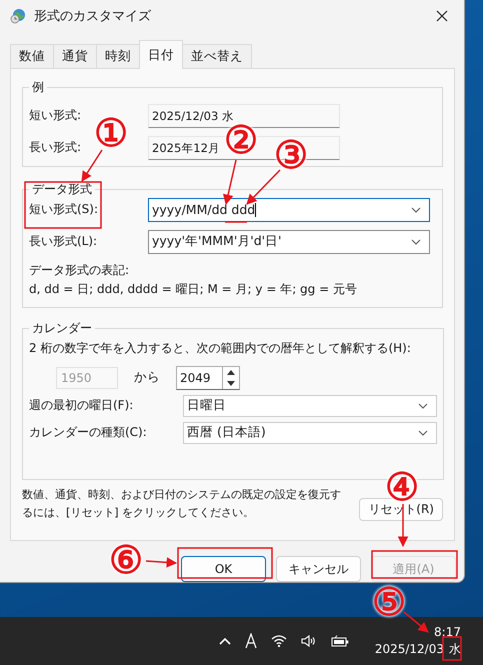  What do you see at coordinates (220, 348) in the screenshot?
I see `two-digit-year-text: 2 桁の数字で年を入力すると、次の範囲内での暦年として解釈する(H):` at bounding box center [220, 348].